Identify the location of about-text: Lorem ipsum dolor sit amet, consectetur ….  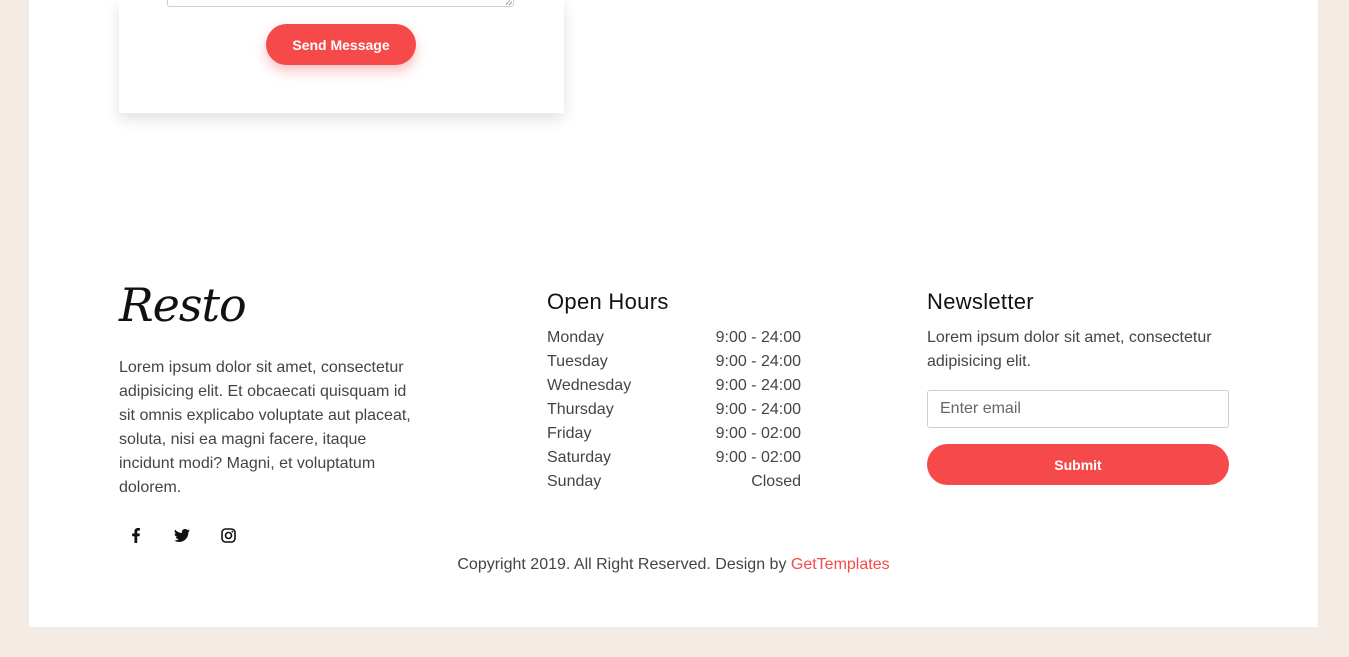
(265, 427).